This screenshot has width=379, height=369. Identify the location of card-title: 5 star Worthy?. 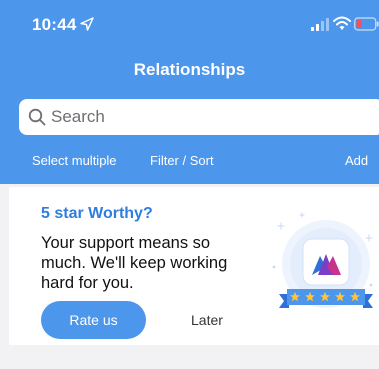
(97, 213).